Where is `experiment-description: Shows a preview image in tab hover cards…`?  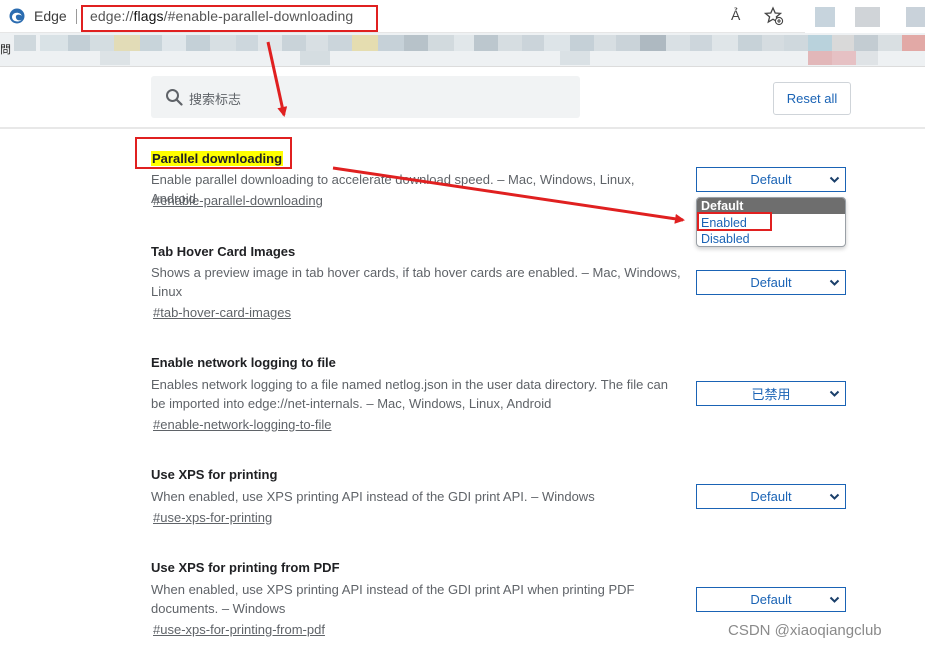 experiment-description: Shows a preview image in tab hover cards… is located at coordinates (416, 282).